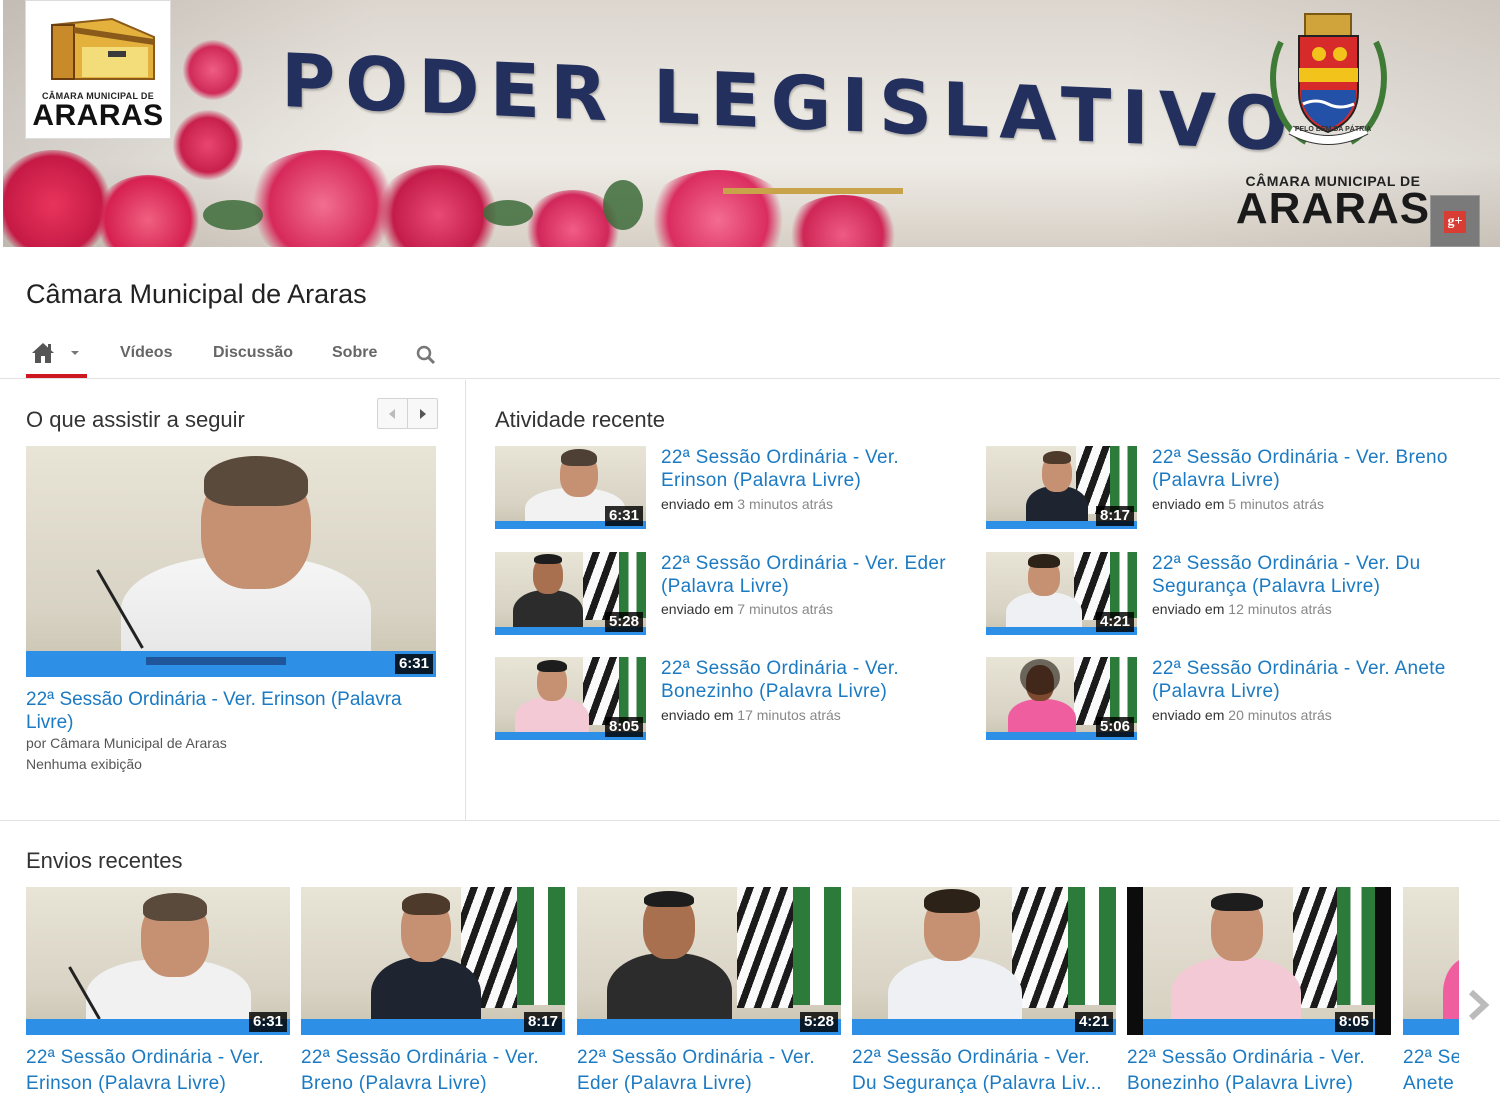 The width and height of the screenshot is (1500, 1098). I want to click on home-icon, so click(43, 353).